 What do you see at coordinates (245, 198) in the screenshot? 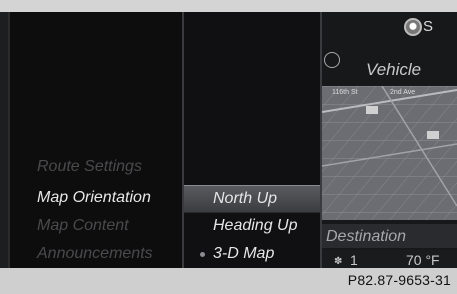
I see `option-label: North Up` at bounding box center [245, 198].